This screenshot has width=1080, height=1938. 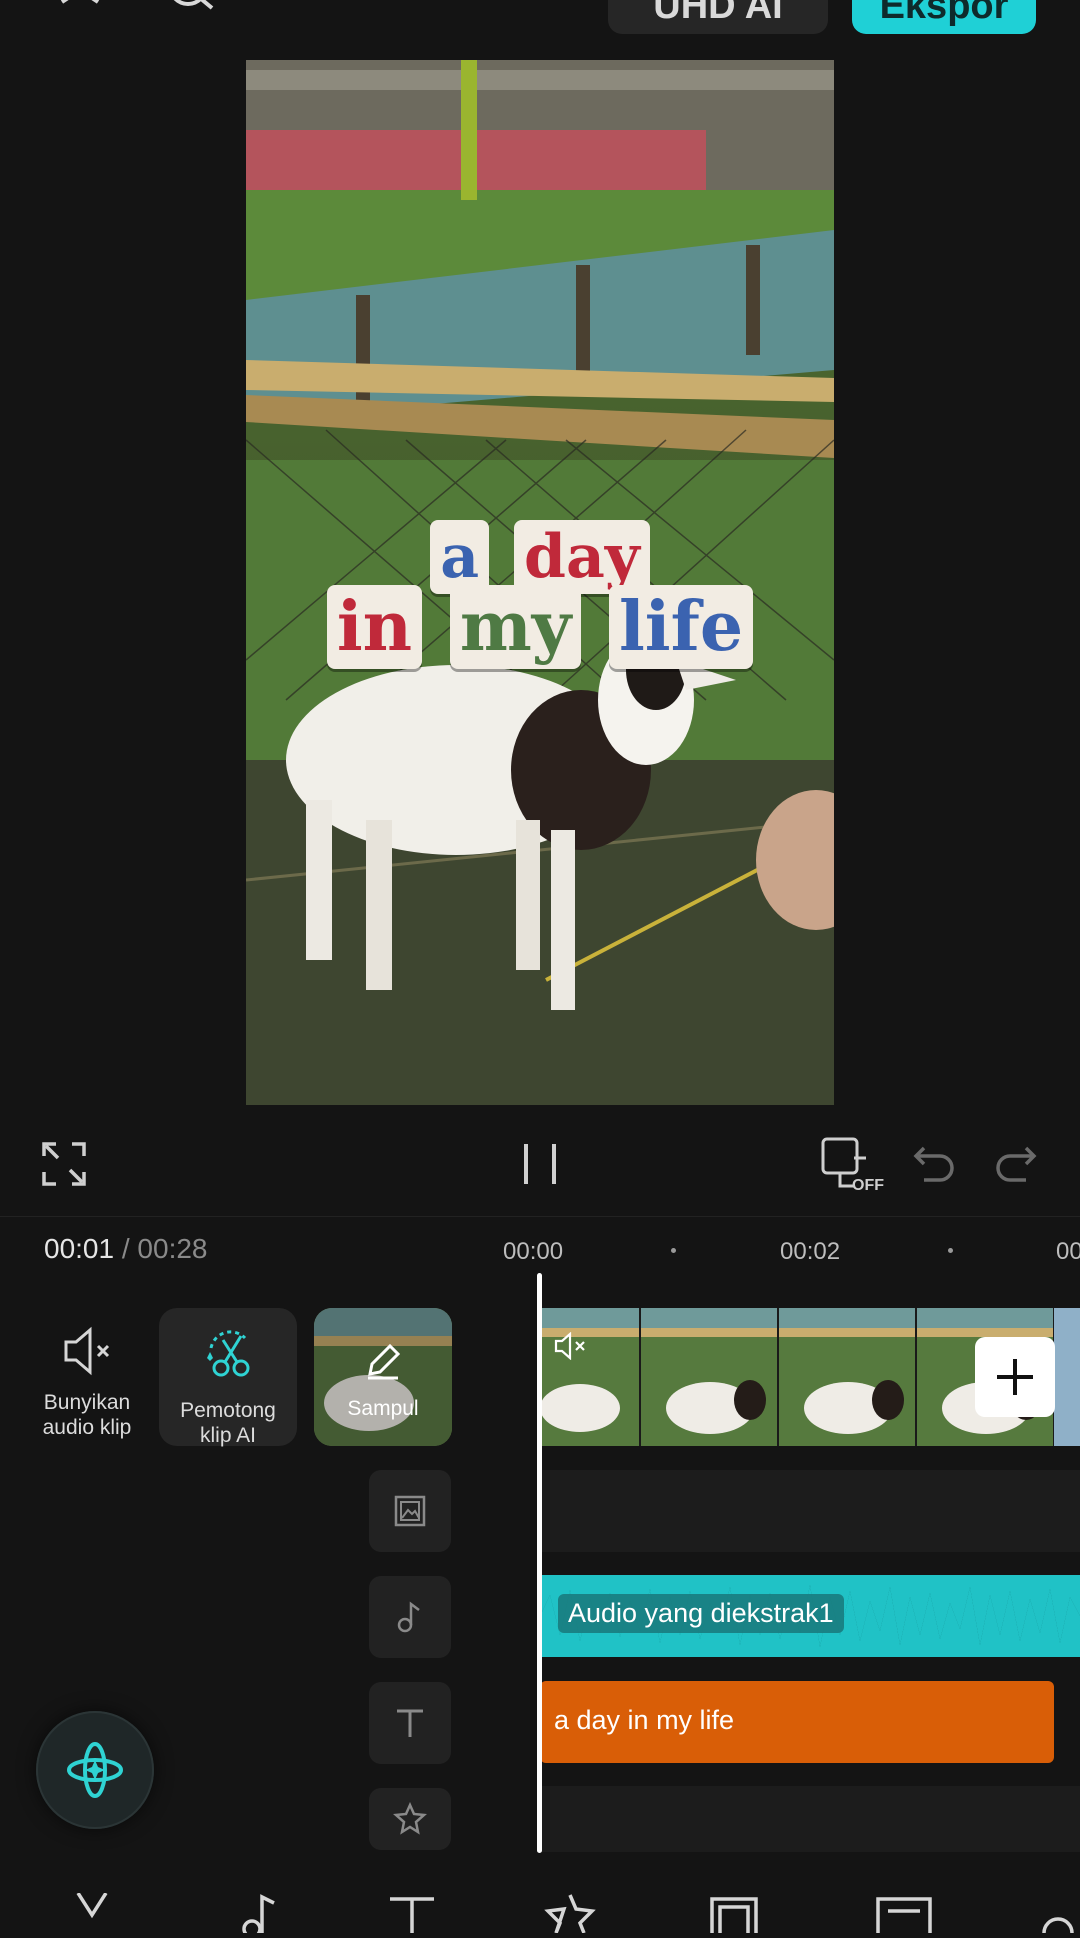 What do you see at coordinates (868, 1184) in the screenshot?
I see `svg-text: OFF` at bounding box center [868, 1184].